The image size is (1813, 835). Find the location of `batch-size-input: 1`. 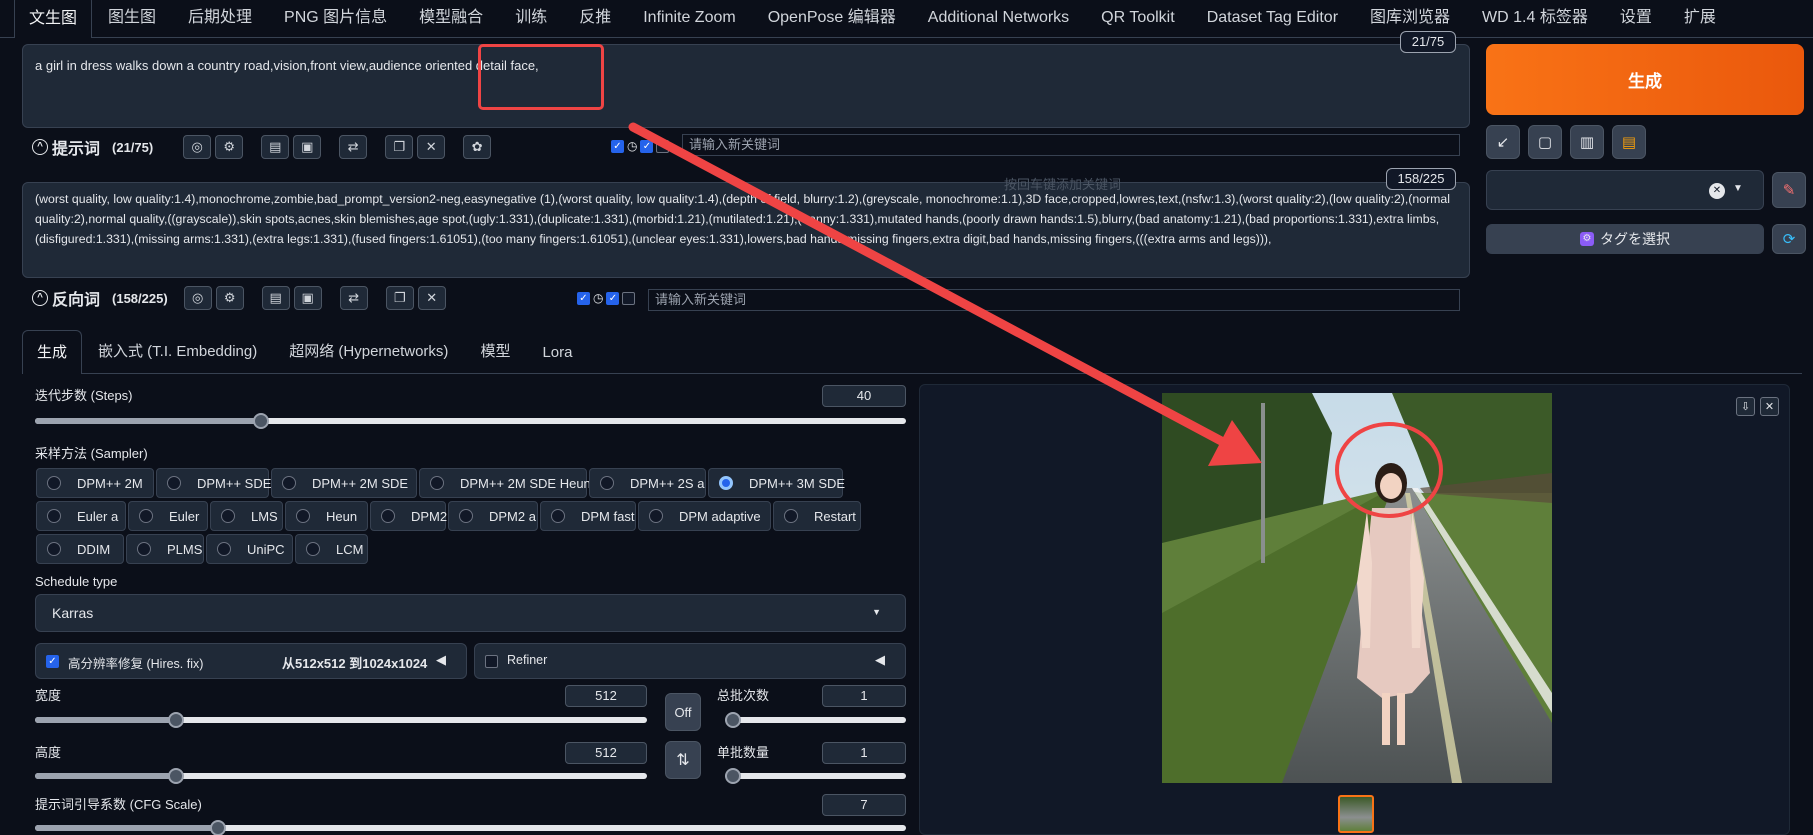

batch-size-input: 1 is located at coordinates (864, 753).